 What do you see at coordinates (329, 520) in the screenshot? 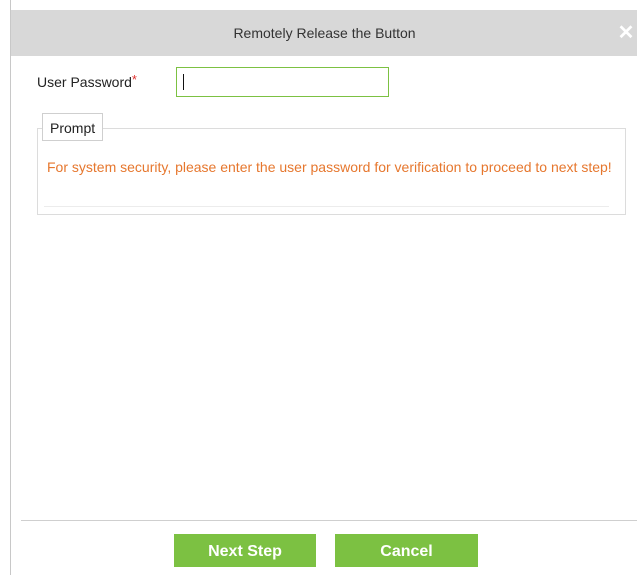
I see `footer-divider` at bounding box center [329, 520].